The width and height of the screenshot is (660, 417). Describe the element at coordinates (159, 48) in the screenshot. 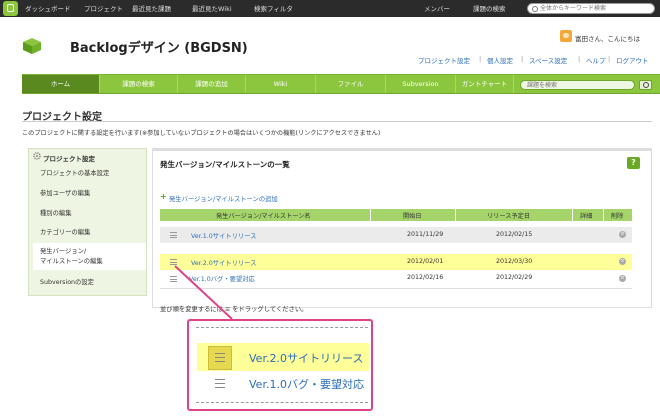

I see `project-title: Backlogデザイン (BGDSN)` at that location.